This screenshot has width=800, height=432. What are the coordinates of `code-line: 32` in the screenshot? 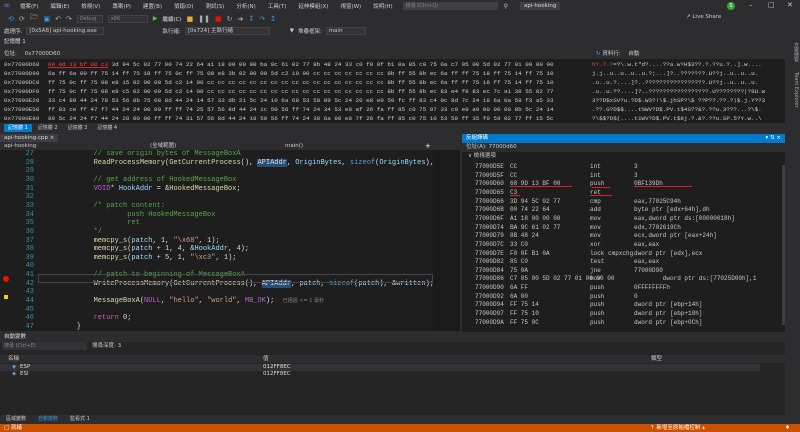 It's located at (216, 197).